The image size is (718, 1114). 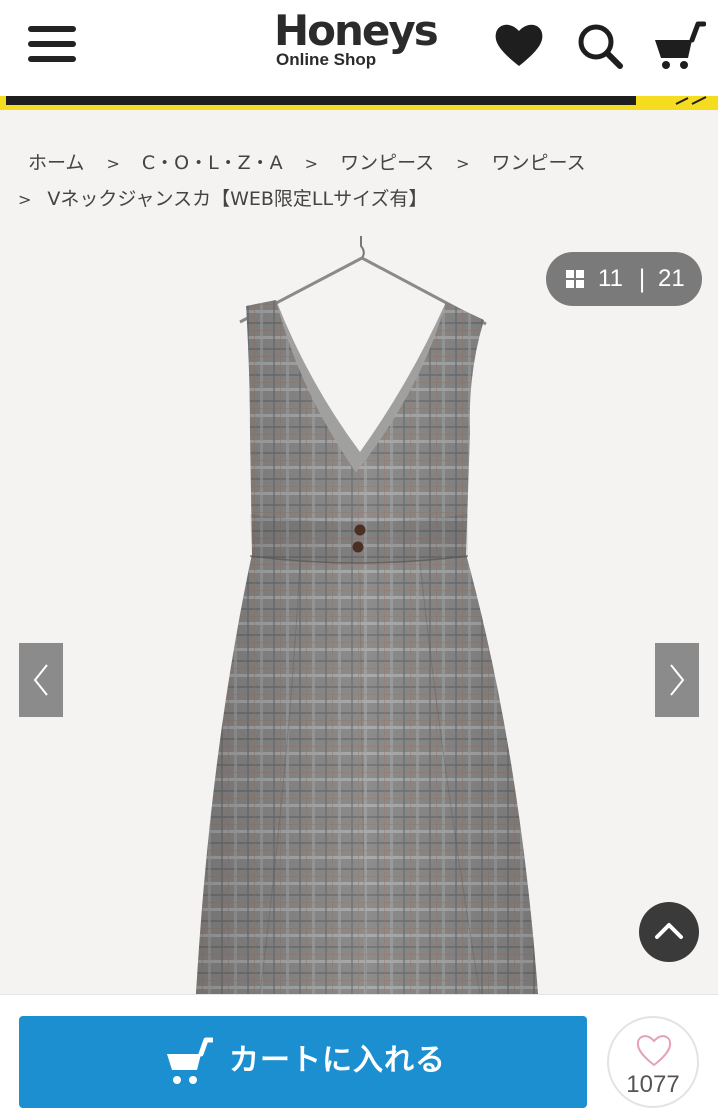 I want to click on honeys-logo: Honeys Online Shop, so click(x=355, y=41).